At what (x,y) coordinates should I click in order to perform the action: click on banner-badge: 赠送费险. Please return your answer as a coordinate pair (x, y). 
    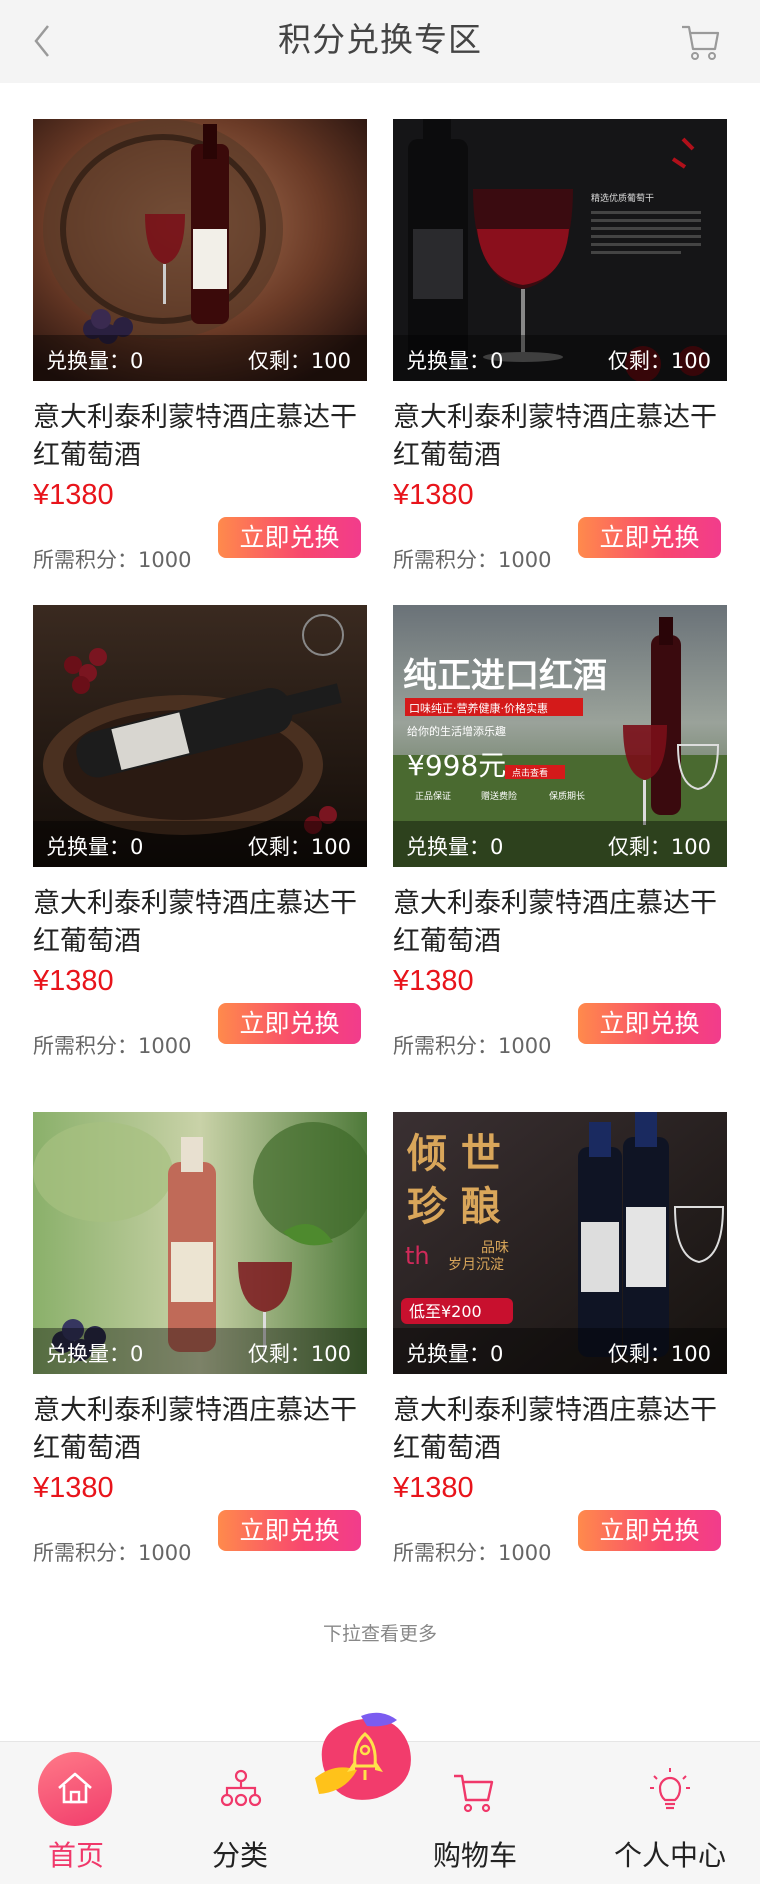
    Looking at the image, I should click on (499, 796).